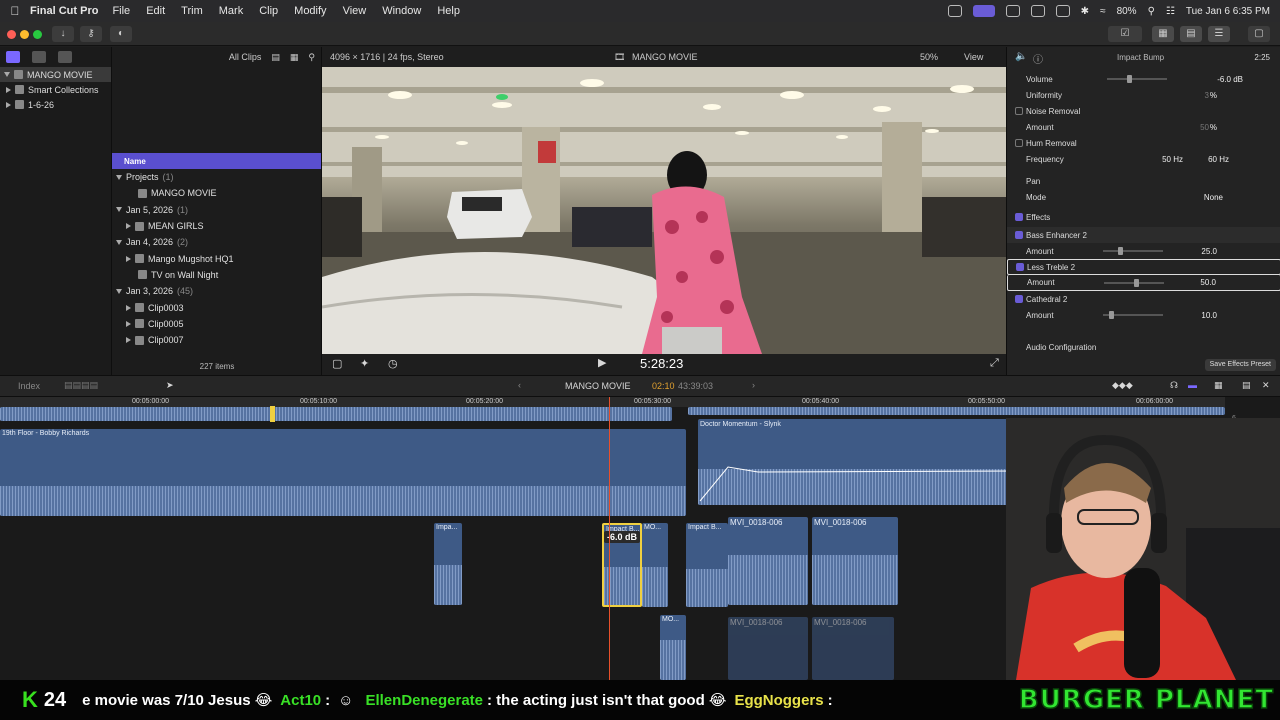  What do you see at coordinates (1019, 143) in the screenshot?
I see `hum-removal-checkbox` at bounding box center [1019, 143].